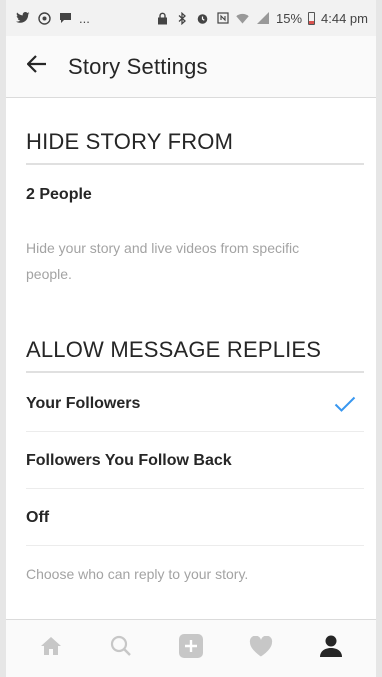 The width and height of the screenshot is (382, 677). I want to click on nav-activity-button, so click(261, 649).